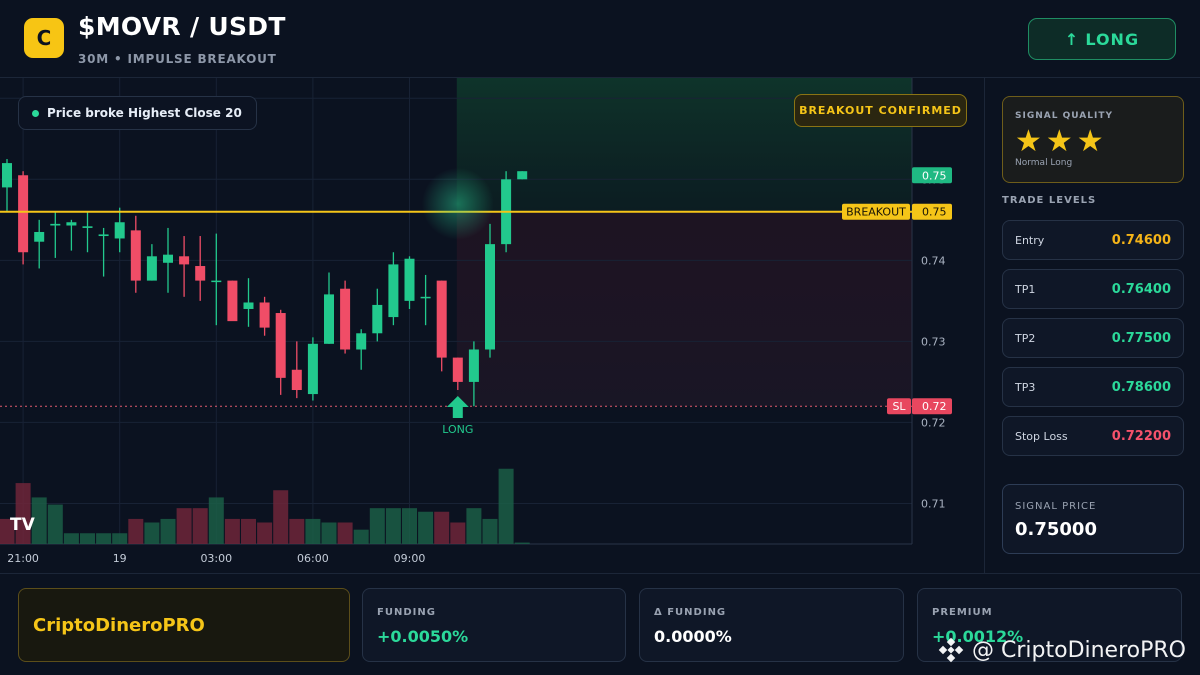 This screenshot has width=1200, height=675. What do you see at coordinates (899, 406) in the screenshot?
I see `sl-tag-label: SL` at bounding box center [899, 406].